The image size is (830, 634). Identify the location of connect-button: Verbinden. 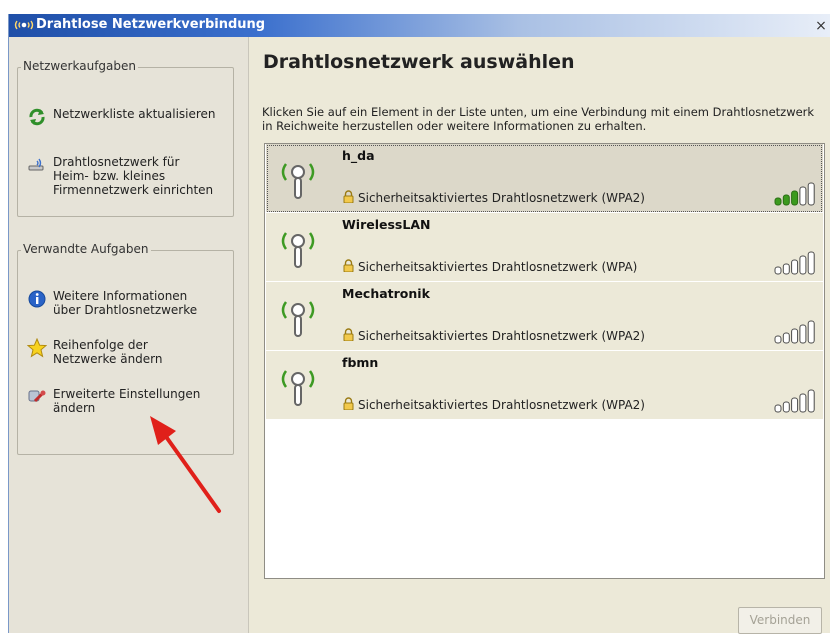
(780, 620).